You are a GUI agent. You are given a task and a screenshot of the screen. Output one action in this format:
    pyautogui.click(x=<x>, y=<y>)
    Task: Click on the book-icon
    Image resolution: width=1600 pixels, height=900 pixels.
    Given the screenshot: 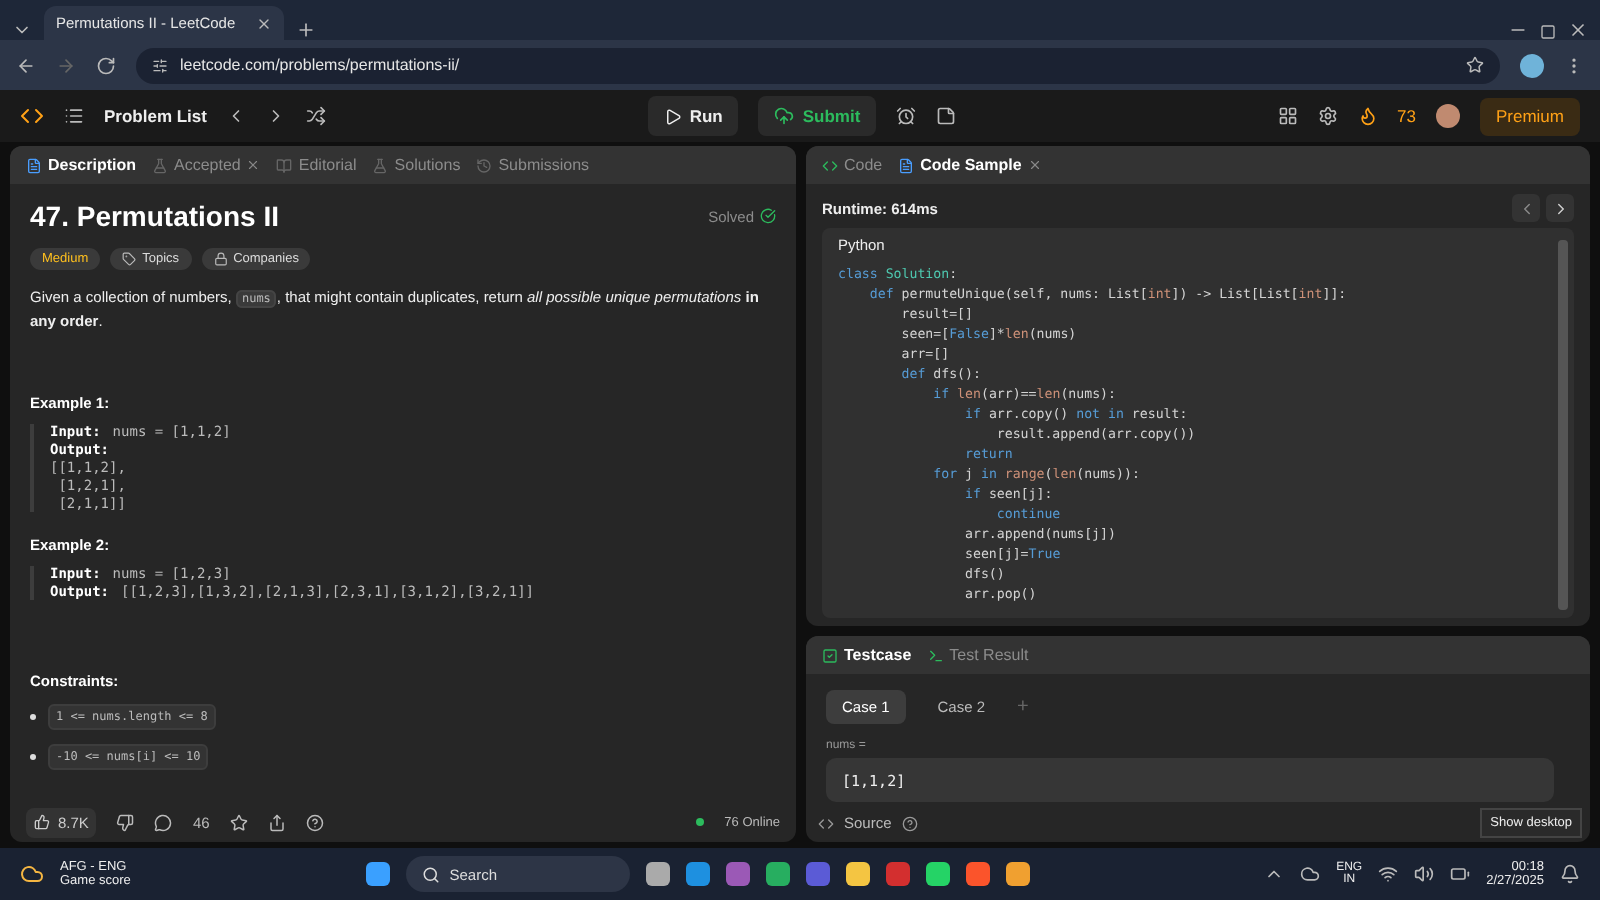 What is the action you would take?
    pyautogui.click(x=284, y=165)
    